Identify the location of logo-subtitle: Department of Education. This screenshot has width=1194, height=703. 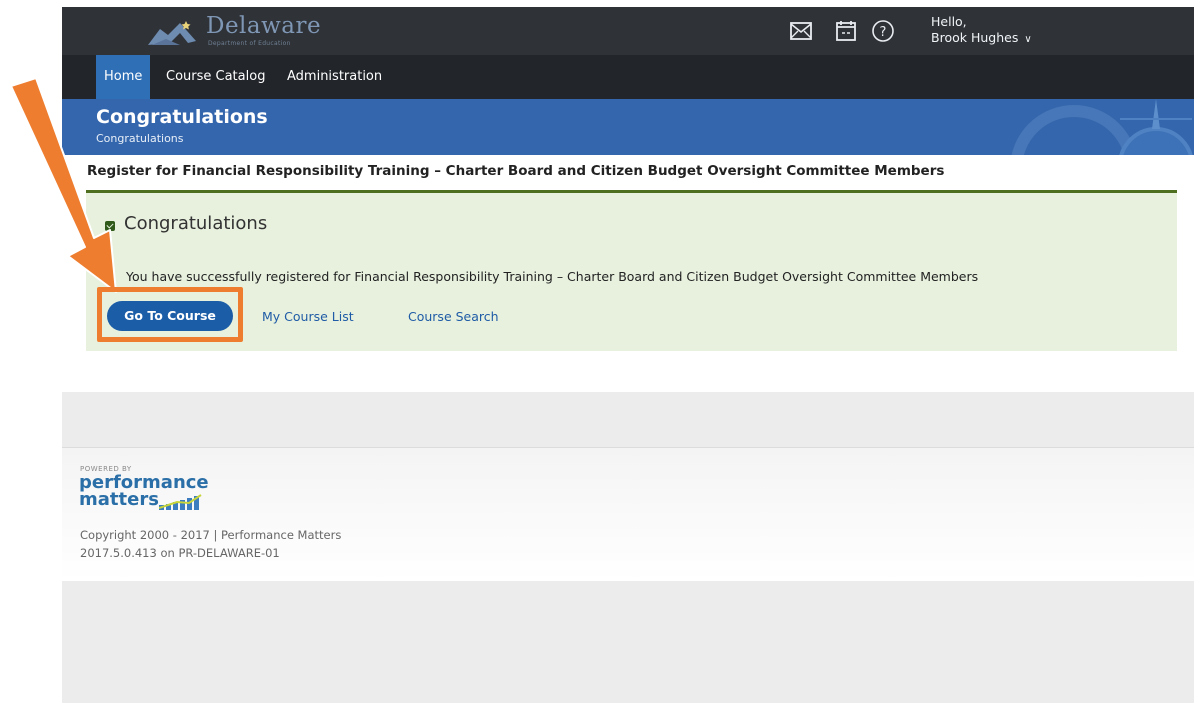
(249, 43).